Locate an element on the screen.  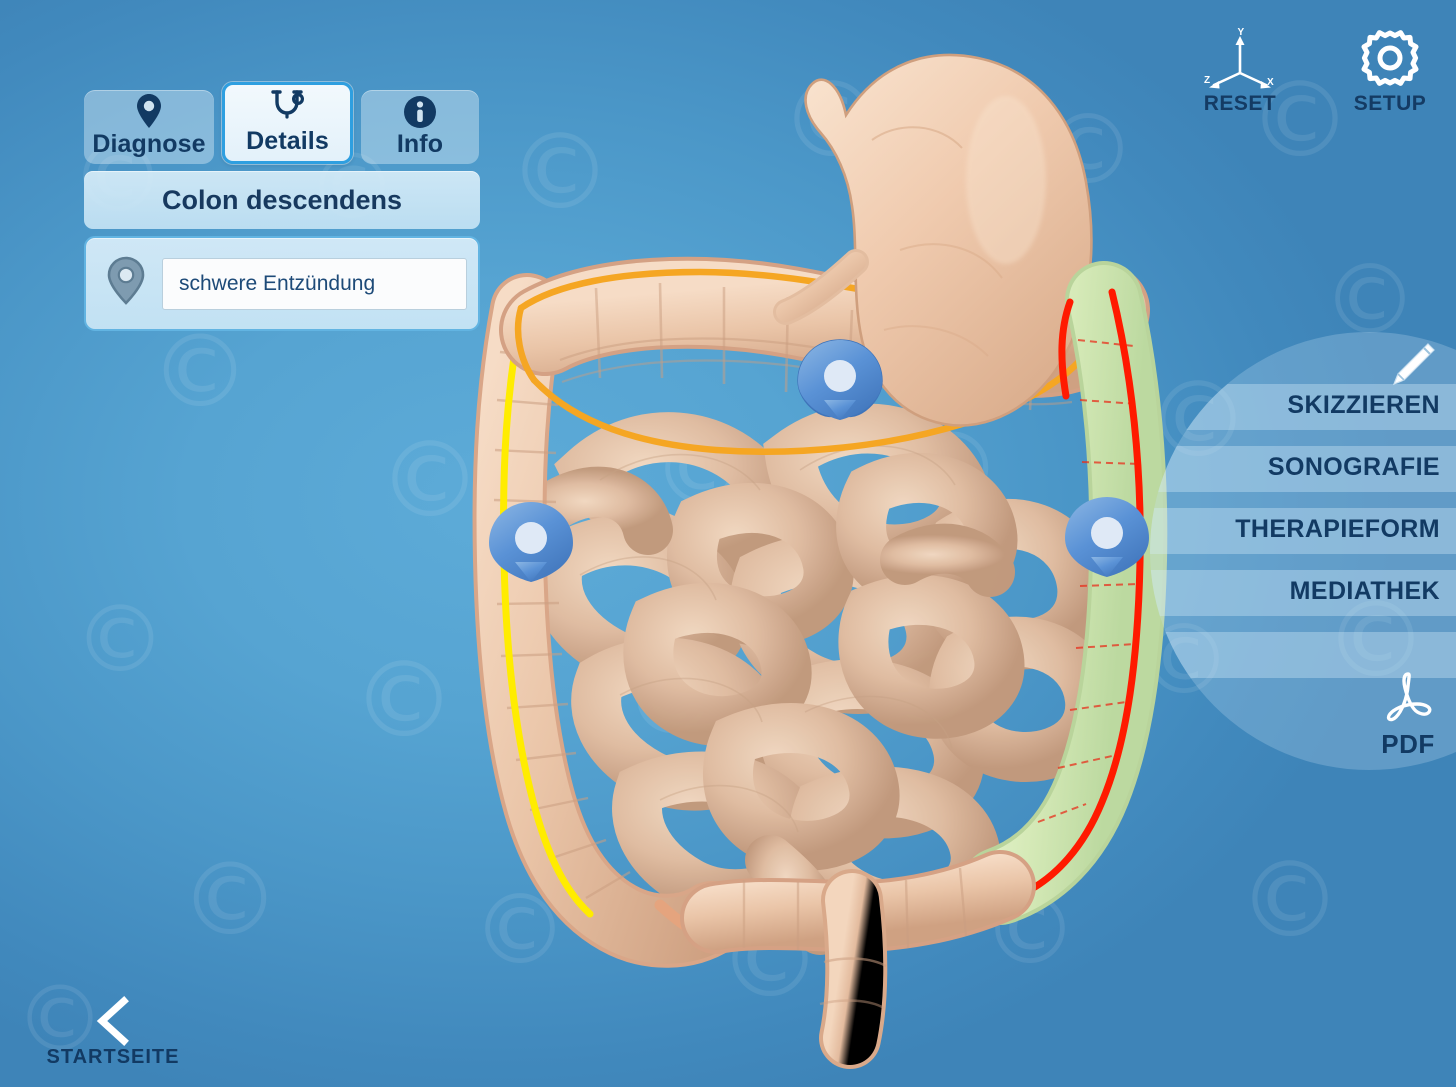
page-title: Colon descendens is located at coordinates (282, 200).